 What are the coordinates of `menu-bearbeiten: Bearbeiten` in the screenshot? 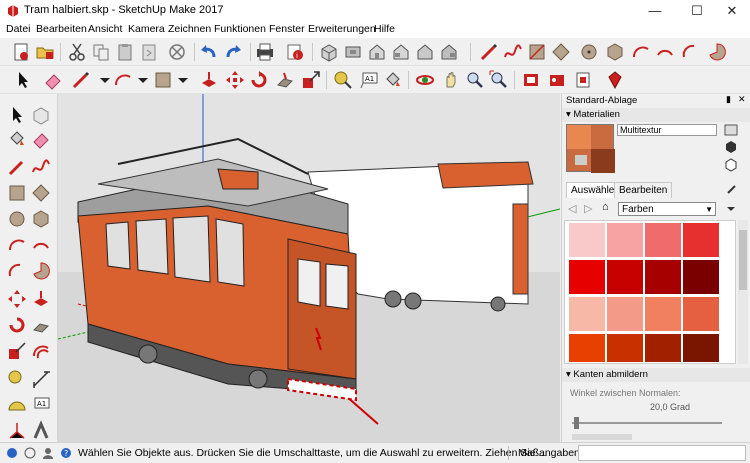 It's located at (61, 29).